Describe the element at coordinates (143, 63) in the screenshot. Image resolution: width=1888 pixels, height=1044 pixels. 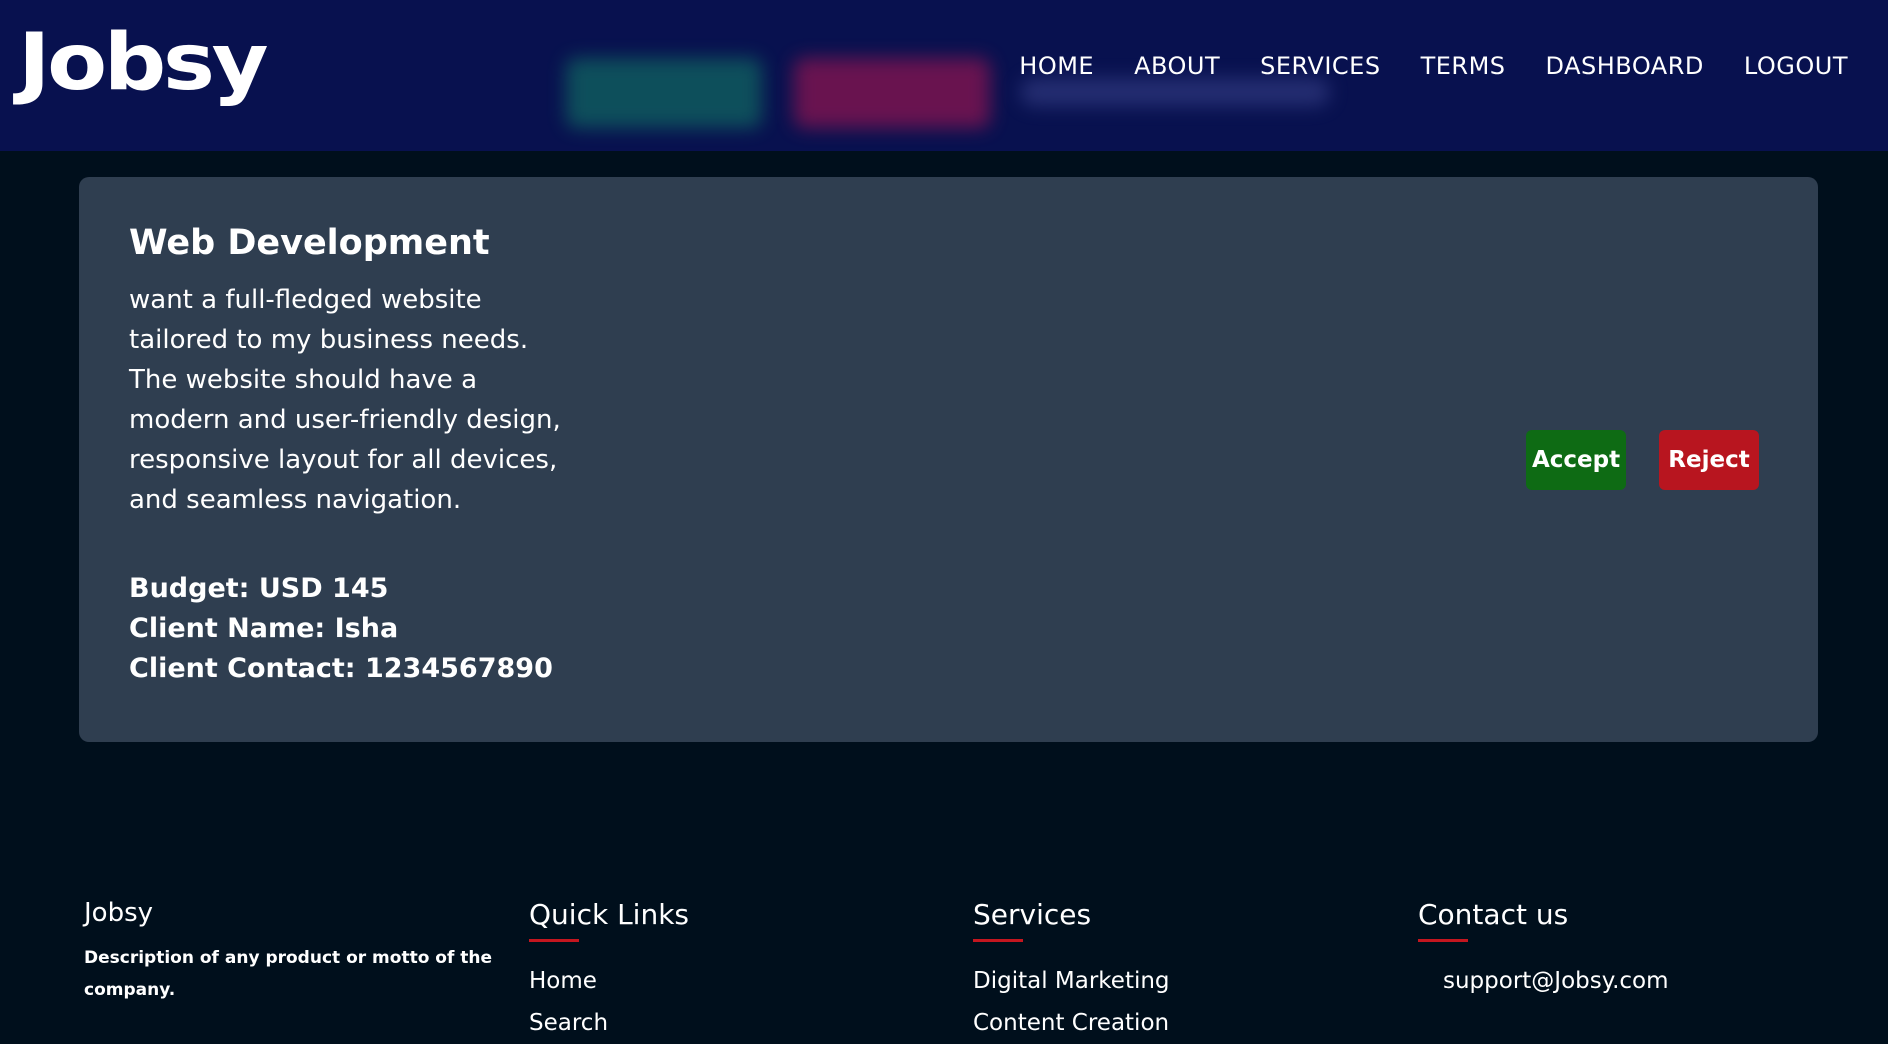
I see `site-logo: Jobsy` at that location.